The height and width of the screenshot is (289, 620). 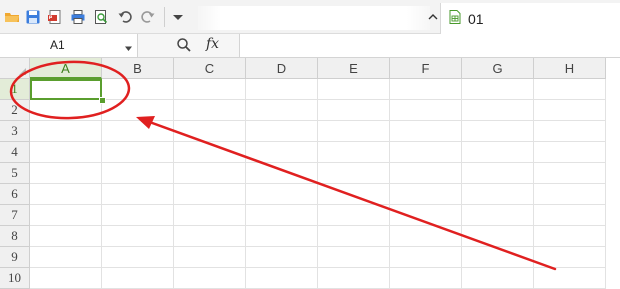 What do you see at coordinates (426, 173) in the screenshot?
I see `cell-f5` at bounding box center [426, 173].